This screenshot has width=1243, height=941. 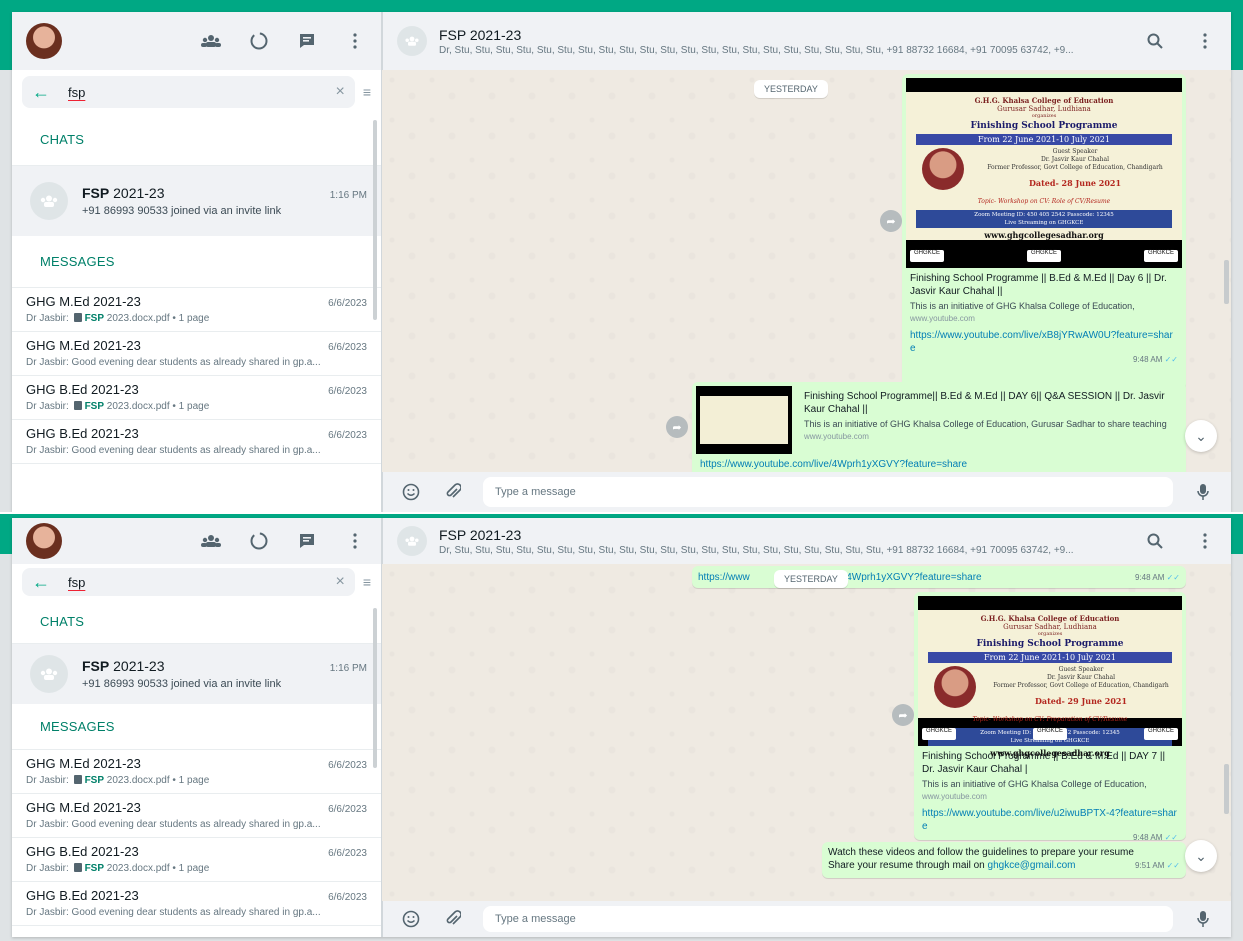 I want to click on link-preview-host: www.youtube.com, so click(x=942, y=318).